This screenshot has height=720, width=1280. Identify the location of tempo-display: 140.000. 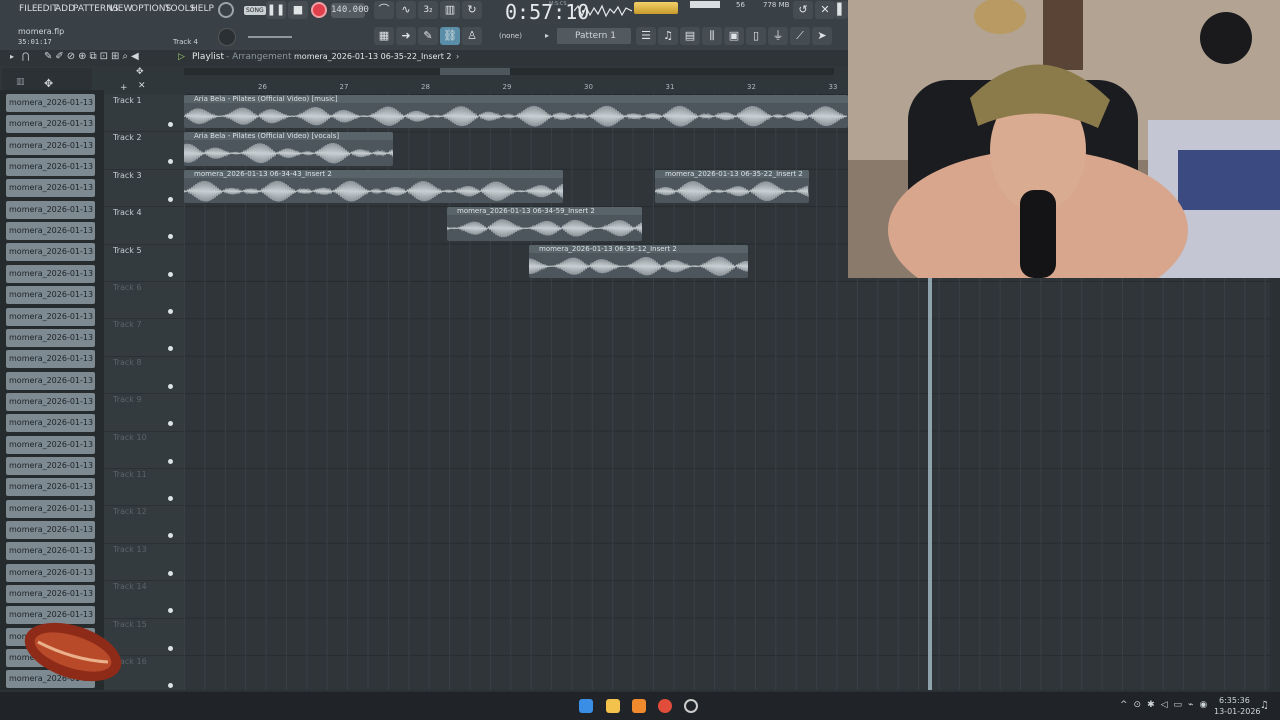
(350, 10).